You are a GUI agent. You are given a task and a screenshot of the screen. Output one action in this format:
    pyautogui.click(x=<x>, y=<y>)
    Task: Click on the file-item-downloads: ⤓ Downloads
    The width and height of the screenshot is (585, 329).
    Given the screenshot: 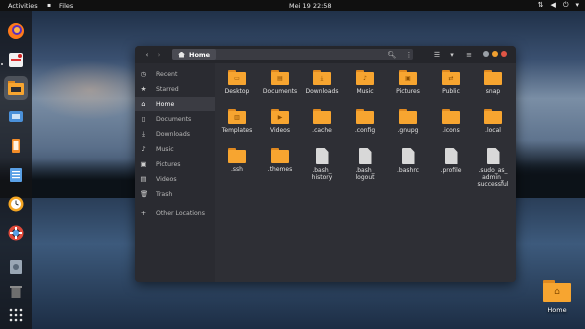 What is the action you would take?
    pyautogui.click(x=322, y=82)
    